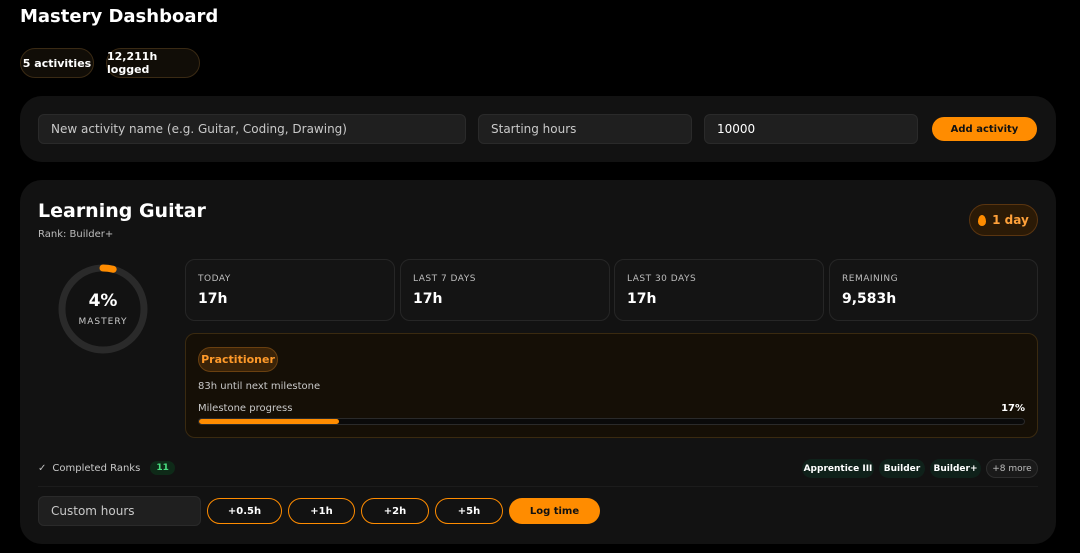 Image resolution: width=1080 pixels, height=553 pixels. What do you see at coordinates (933, 290) in the screenshot?
I see `stat-remaining: REMAINING 9,583h` at bounding box center [933, 290].